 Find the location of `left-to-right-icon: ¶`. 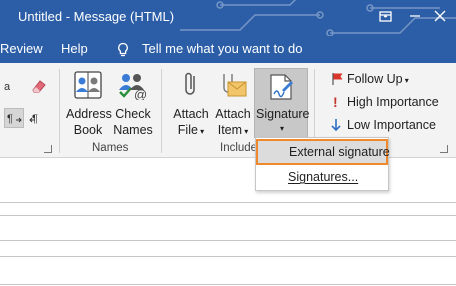

left-to-right-icon: ¶ is located at coordinates (14, 118).